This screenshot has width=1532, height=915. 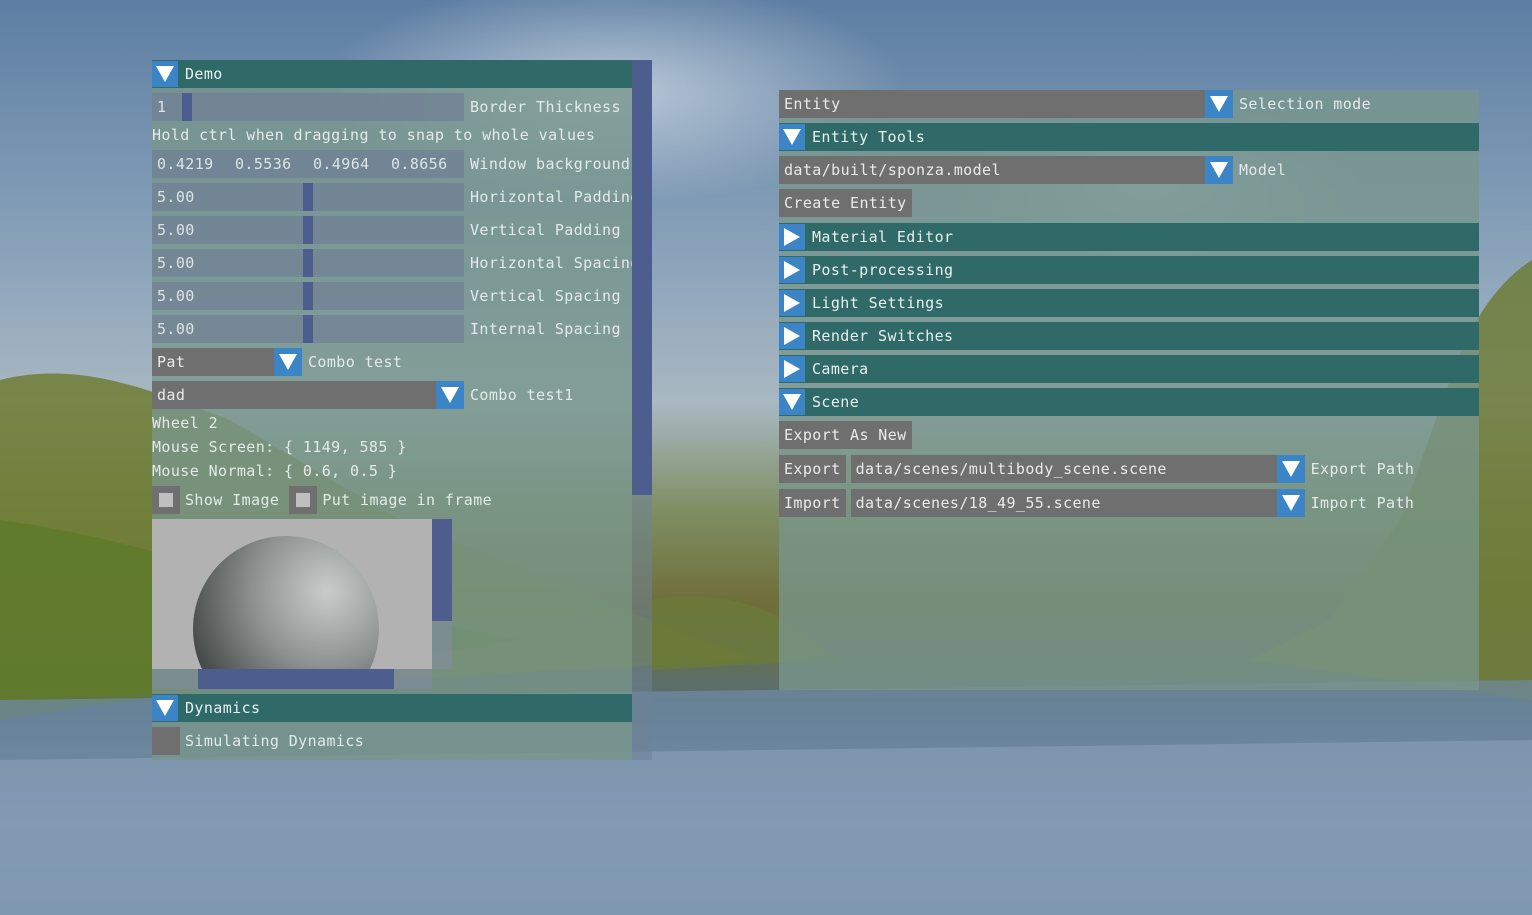 I want to click on dynamics-header: Dynamics, so click(x=392, y=708).